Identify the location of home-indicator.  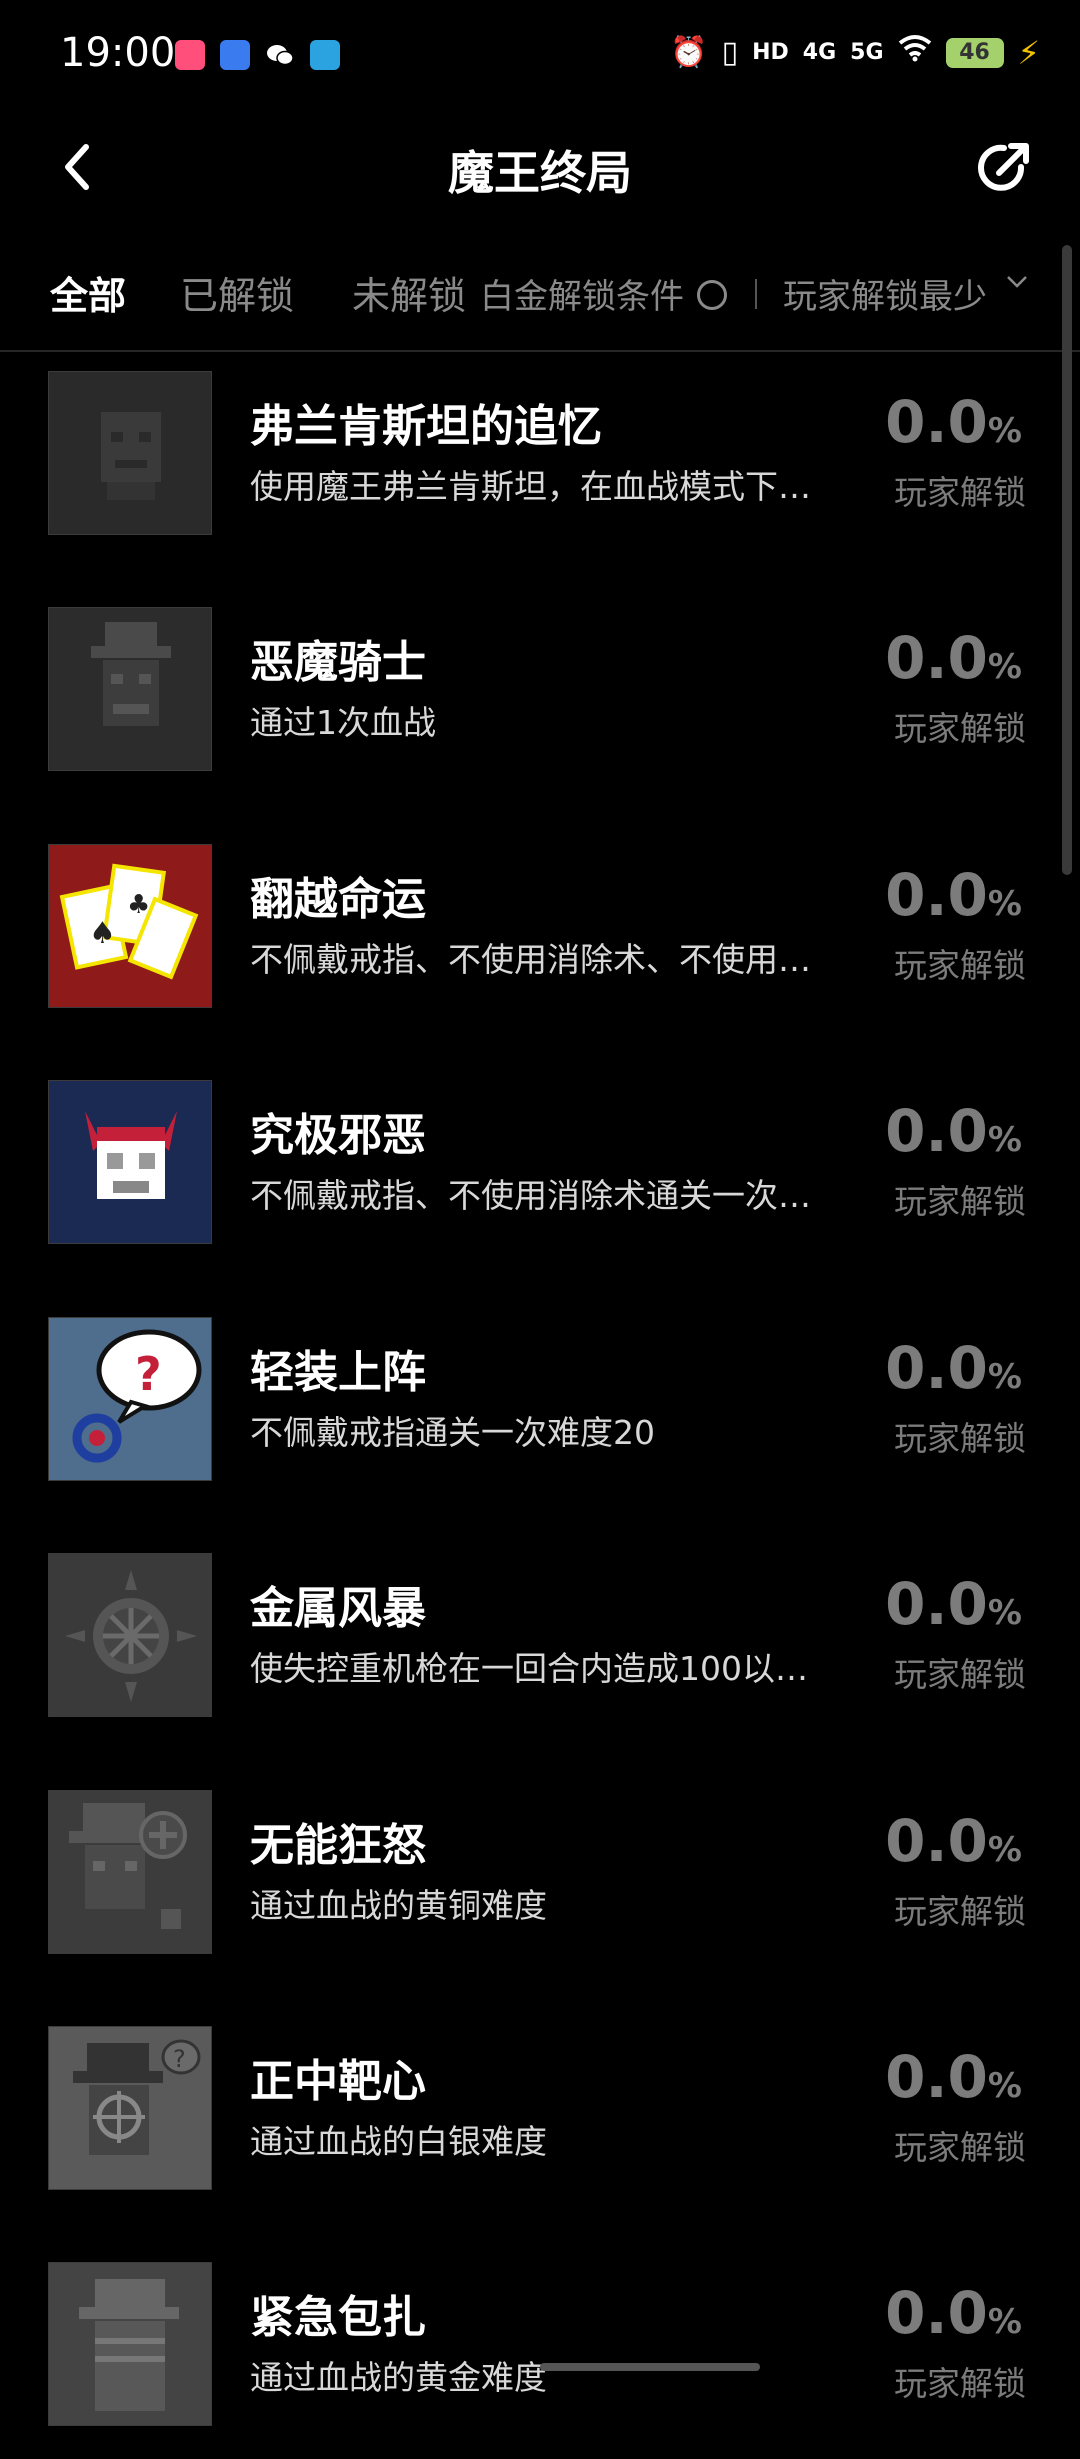
(650, 2367).